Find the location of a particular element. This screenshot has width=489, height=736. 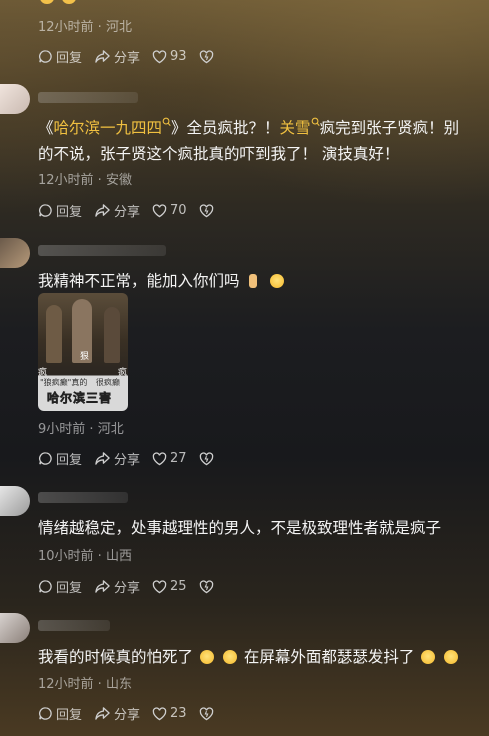

comment-meta: 9小时前 · 河北 is located at coordinates (81, 429).